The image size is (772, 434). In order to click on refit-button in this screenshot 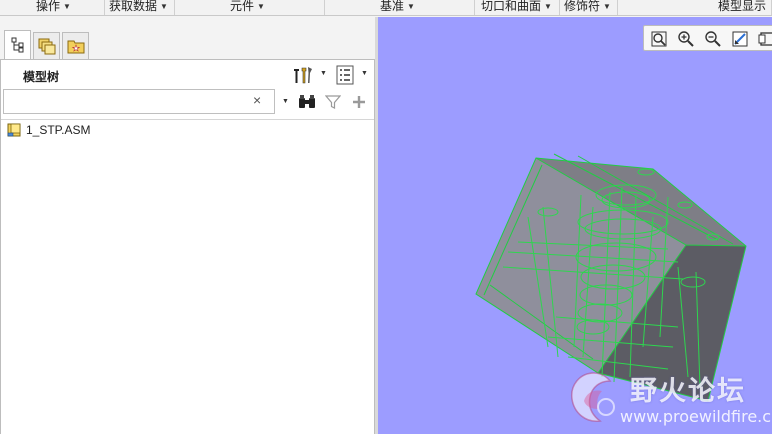, I will do `click(659, 39)`.